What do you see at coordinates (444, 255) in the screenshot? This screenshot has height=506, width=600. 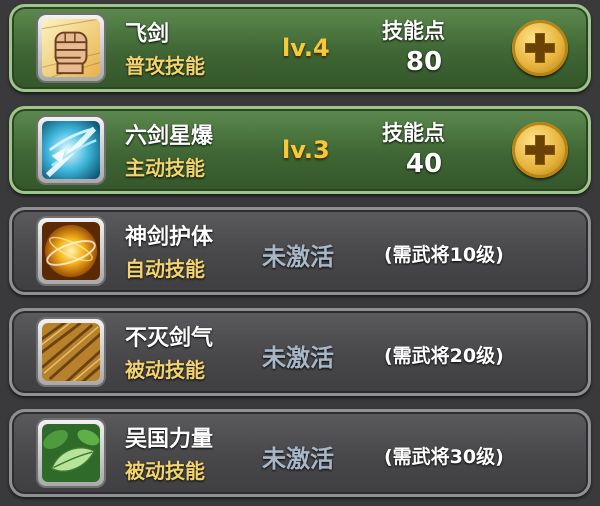 I see `skill-requirement: (需武将10级)` at bounding box center [444, 255].